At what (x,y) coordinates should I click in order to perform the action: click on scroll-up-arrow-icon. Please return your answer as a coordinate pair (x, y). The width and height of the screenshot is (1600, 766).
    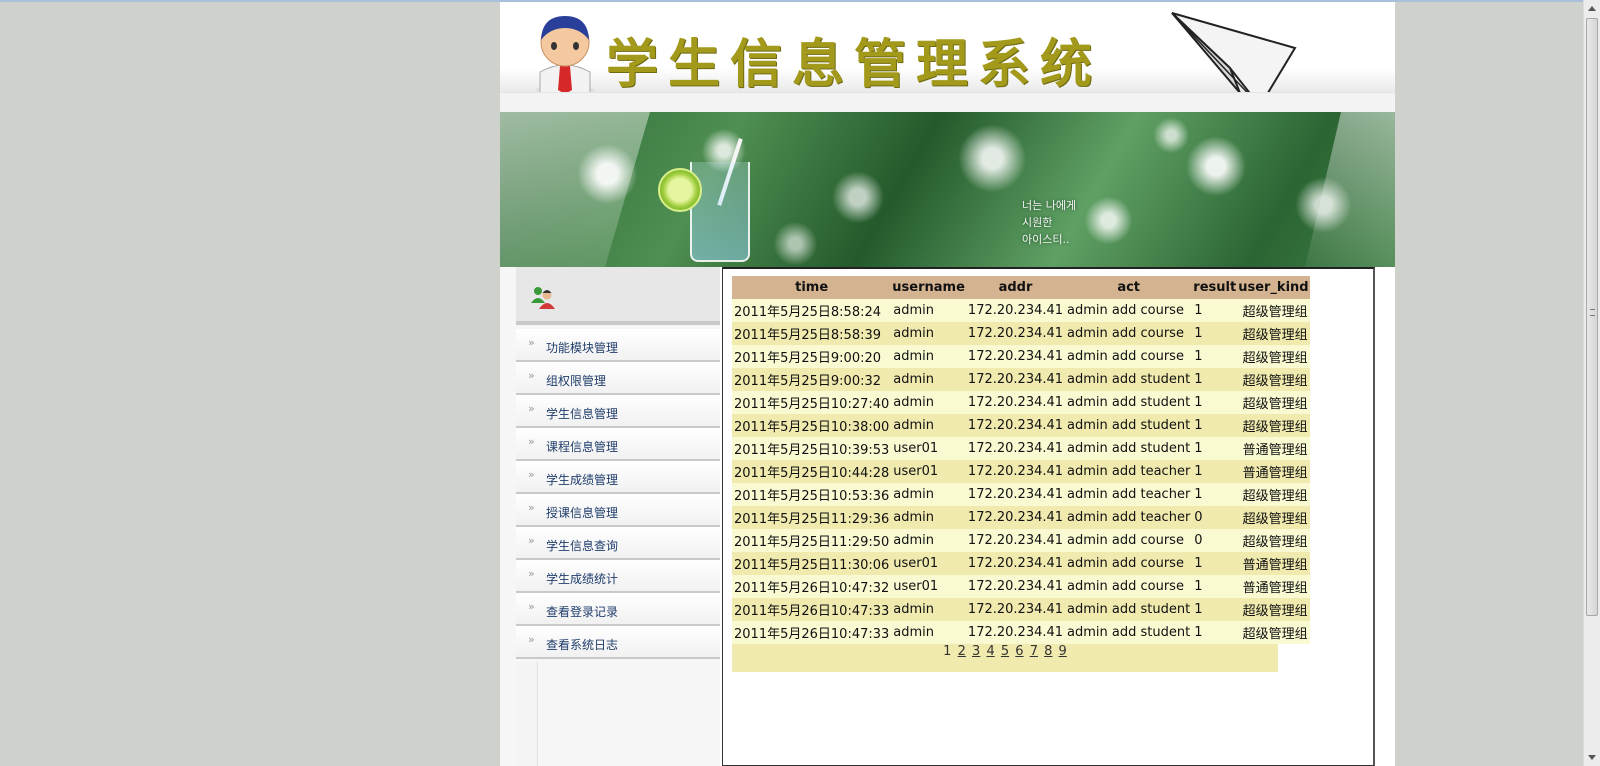
    Looking at the image, I should click on (1592, 8).